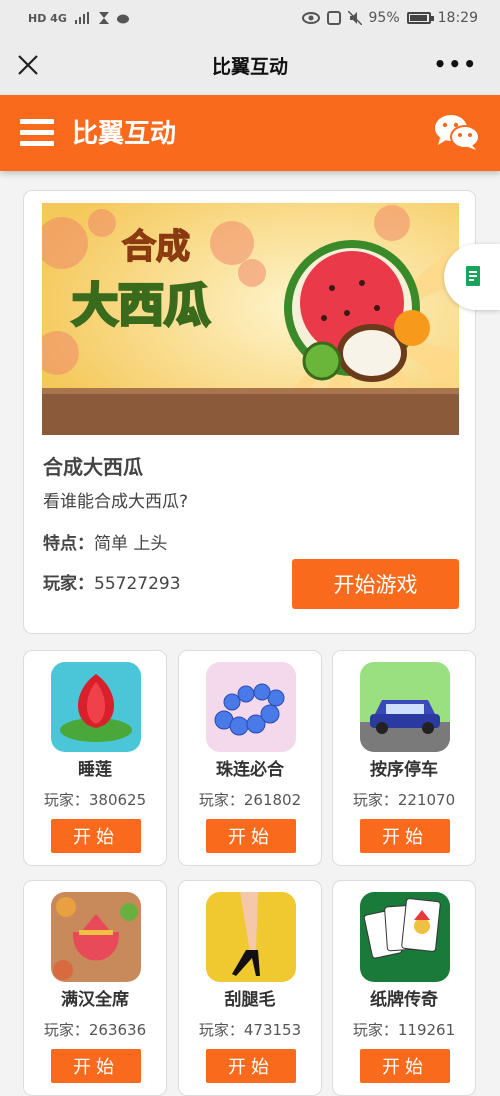 The image size is (500, 1096). I want to click on game-card-4: 刮腿毛 玩家：473153 开始, so click(250, 988).